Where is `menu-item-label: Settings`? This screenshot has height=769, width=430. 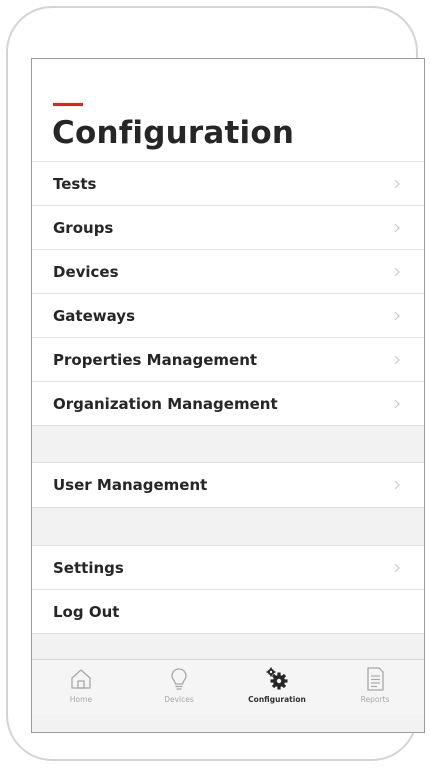
menu-item-label: Settings is located at coordinates (88, 567).